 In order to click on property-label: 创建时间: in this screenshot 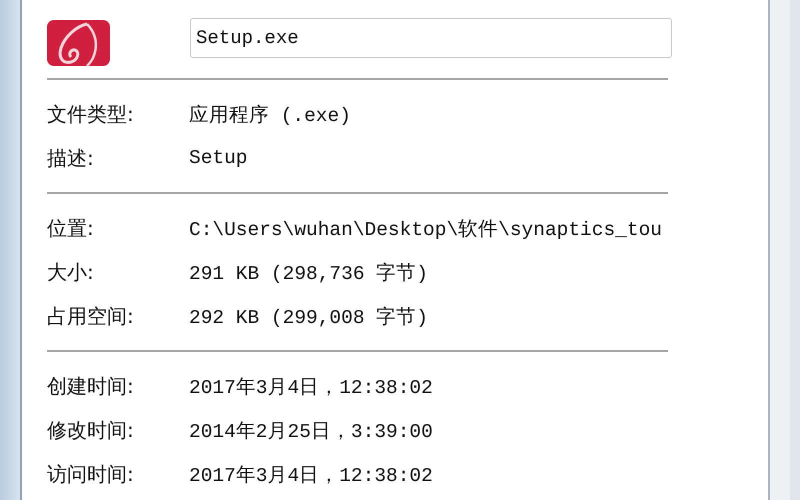, I will do `click(91, 386)`.